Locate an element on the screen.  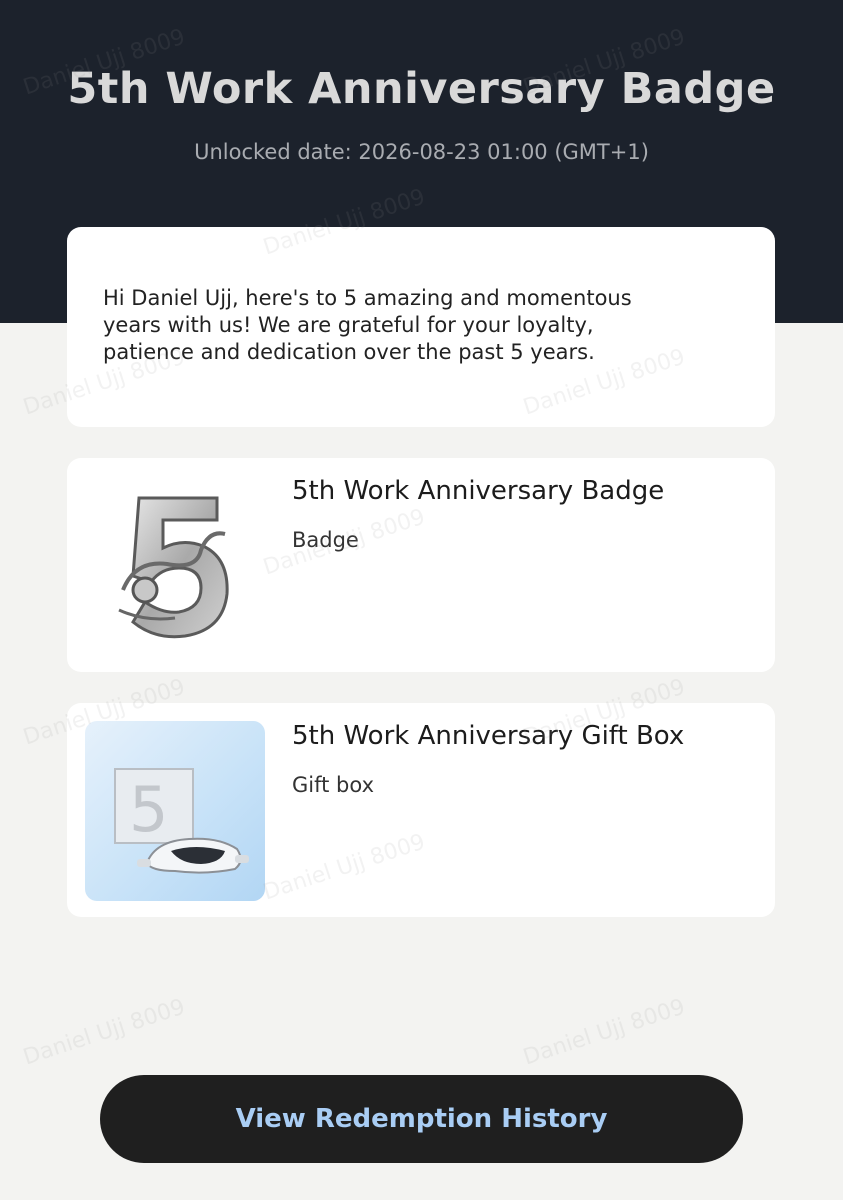
page-title: 5th Work Anniversary Badge is located at coordinates (421, 89).